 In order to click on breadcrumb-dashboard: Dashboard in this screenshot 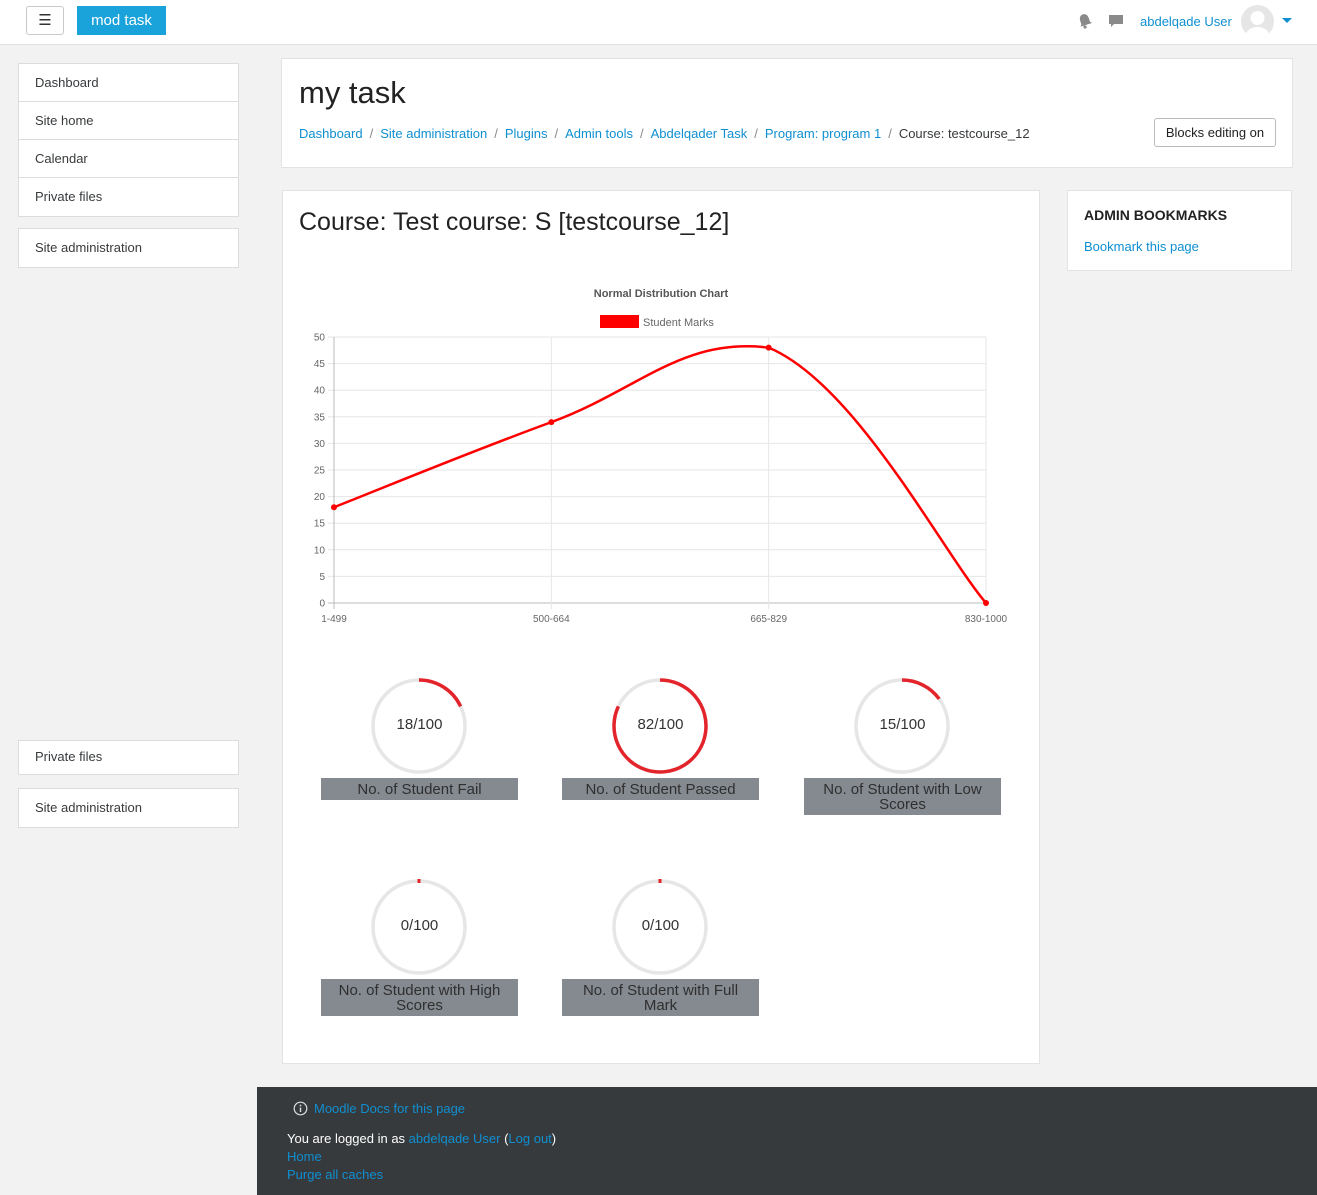, I will do `click(331, 133)`.